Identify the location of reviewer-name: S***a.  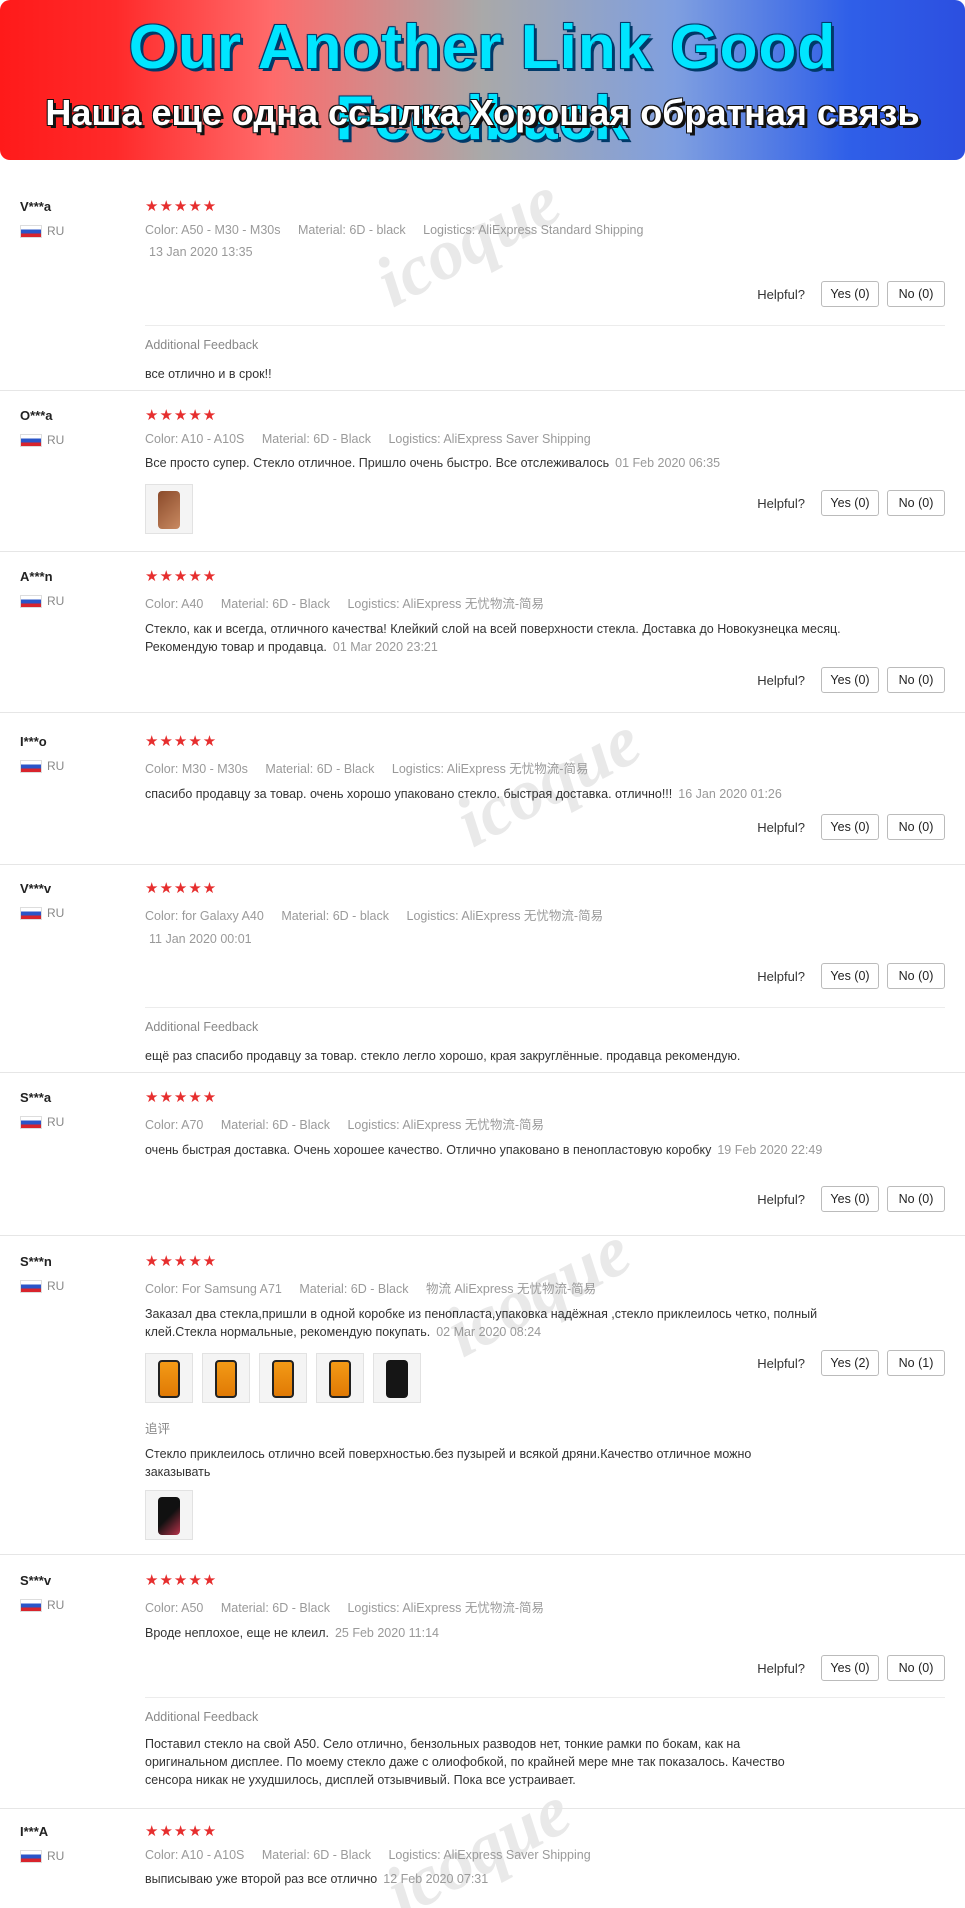
(36, 1097).